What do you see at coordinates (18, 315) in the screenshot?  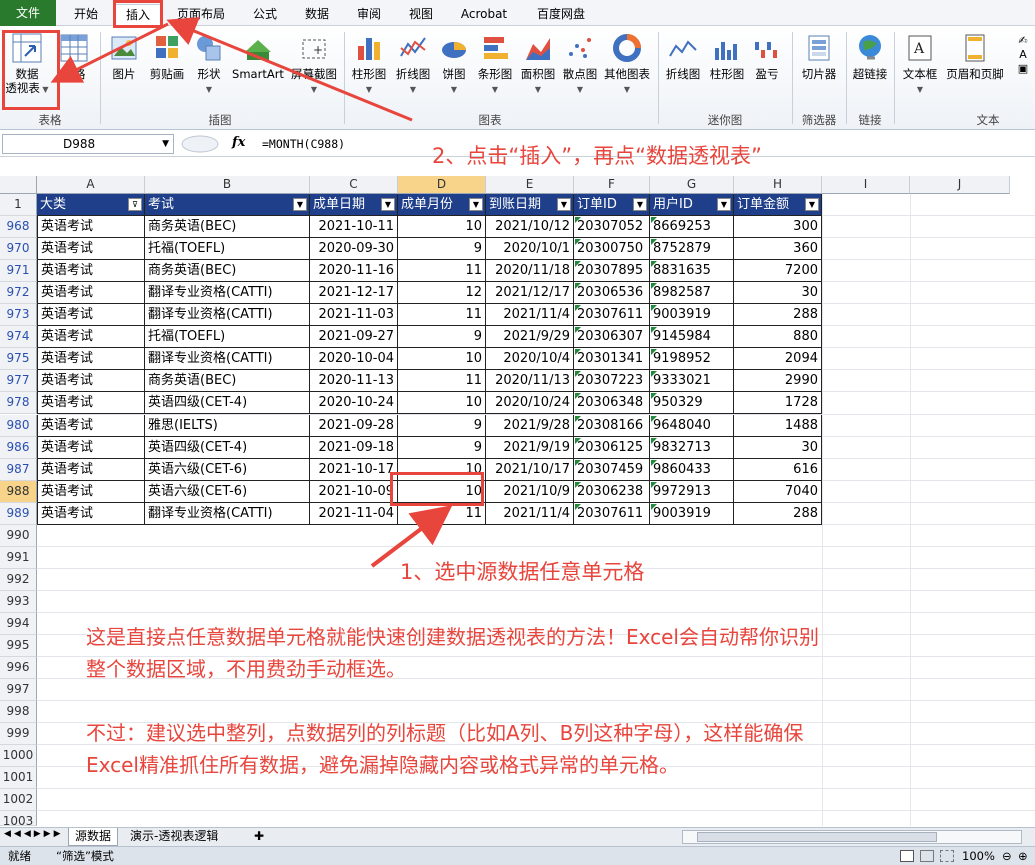 I see `row-header: 973` at bounding box center [18, 315].